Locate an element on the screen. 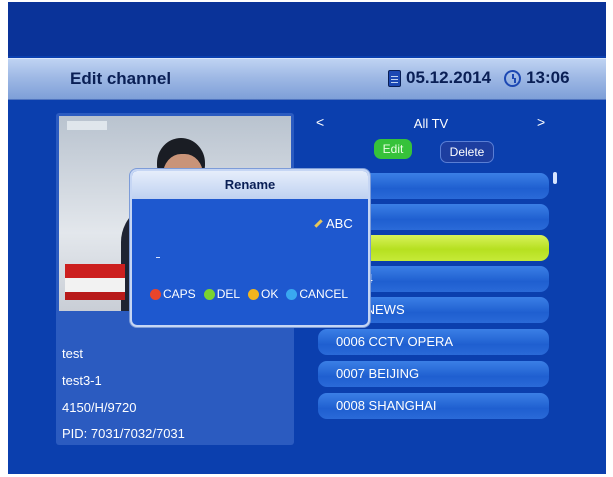 This screenshot has width=613, height=477. rename-dialog: Rename ABC CAPS DEL OK CANCEL is located at coordinates (250, 248).